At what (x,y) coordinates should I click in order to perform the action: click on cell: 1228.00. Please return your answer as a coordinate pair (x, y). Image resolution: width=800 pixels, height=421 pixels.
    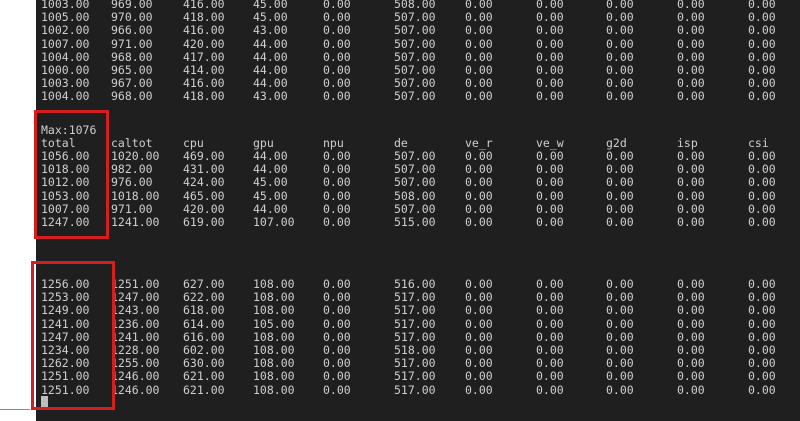
    Looking at the image, I should click on (135, 350).